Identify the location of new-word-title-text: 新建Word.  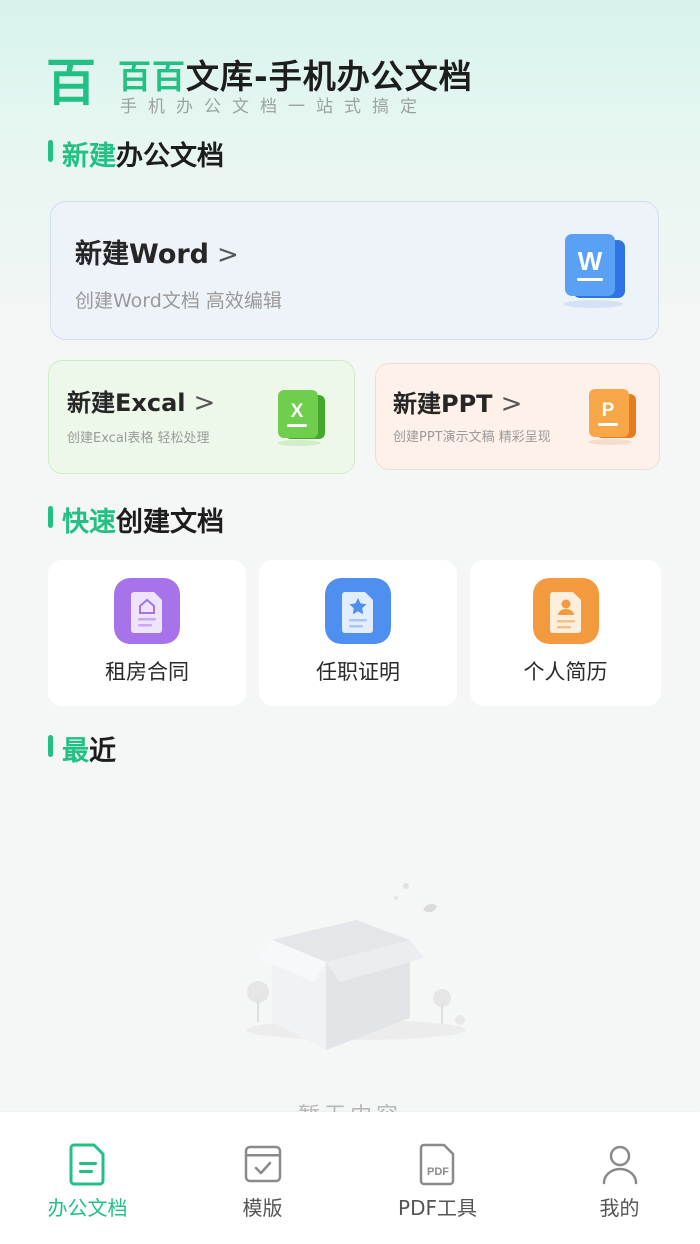
(142, 254).